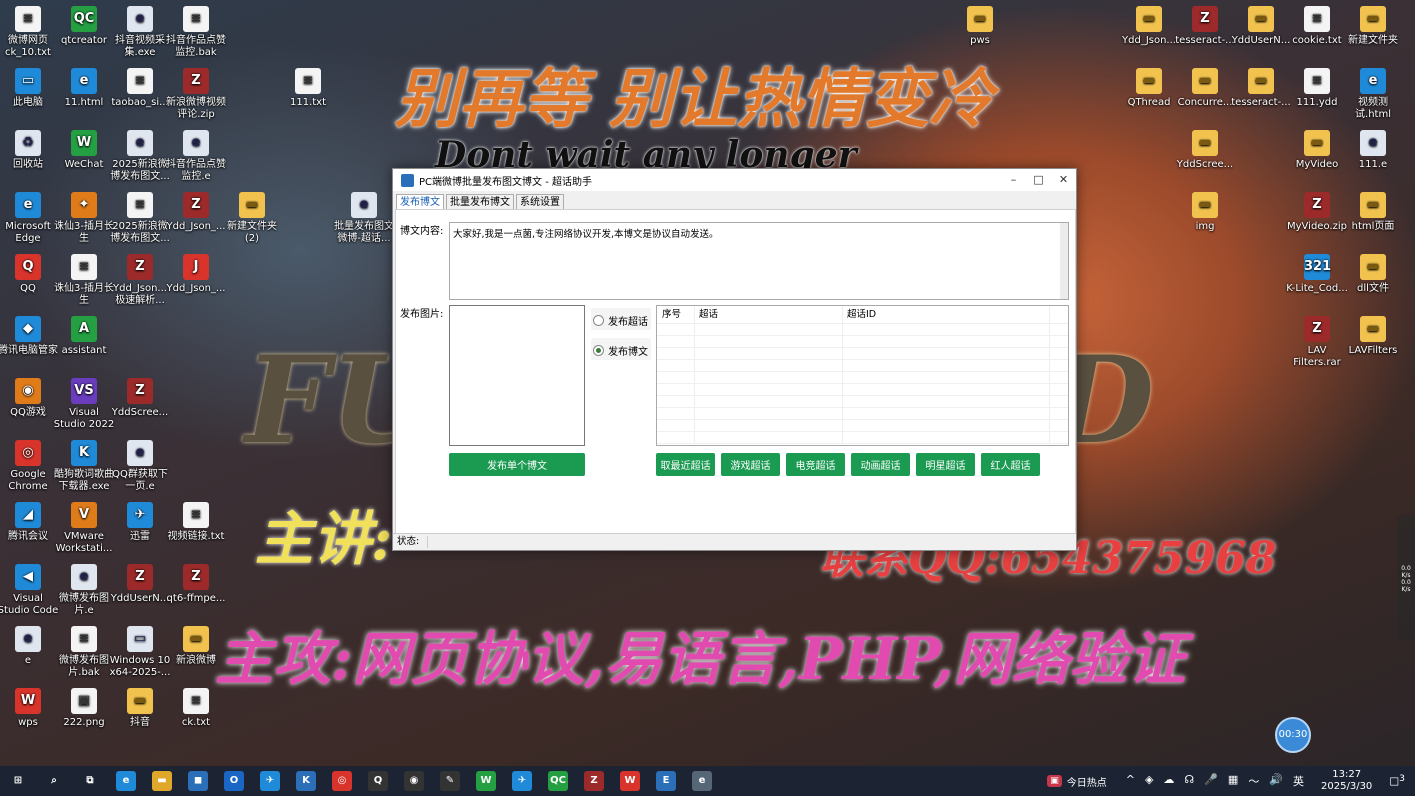  I want to click on taskbar-pen: ✎, so click(450, 781).